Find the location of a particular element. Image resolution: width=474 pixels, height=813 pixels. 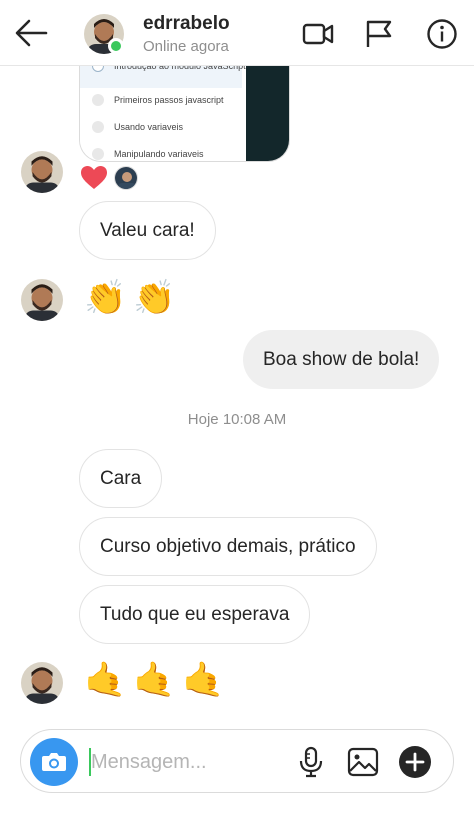

message-text: Tudo que eu esperava is located at coordinates (195, 614).